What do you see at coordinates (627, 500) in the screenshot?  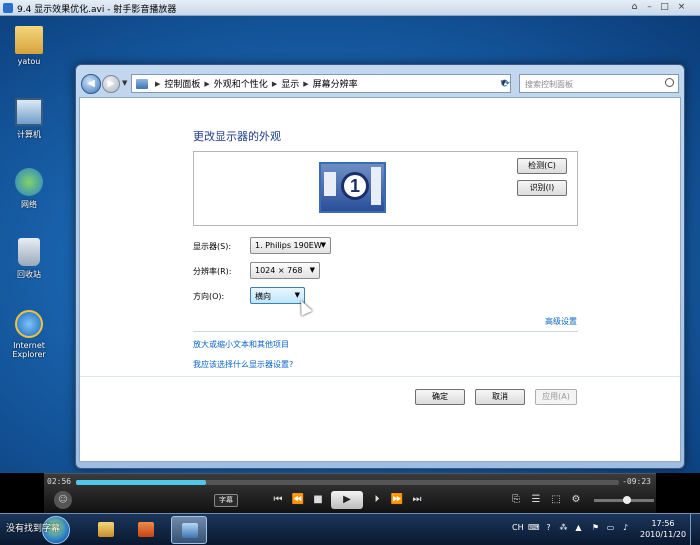 I see `volume-knob` at bounding box center [627, 500].